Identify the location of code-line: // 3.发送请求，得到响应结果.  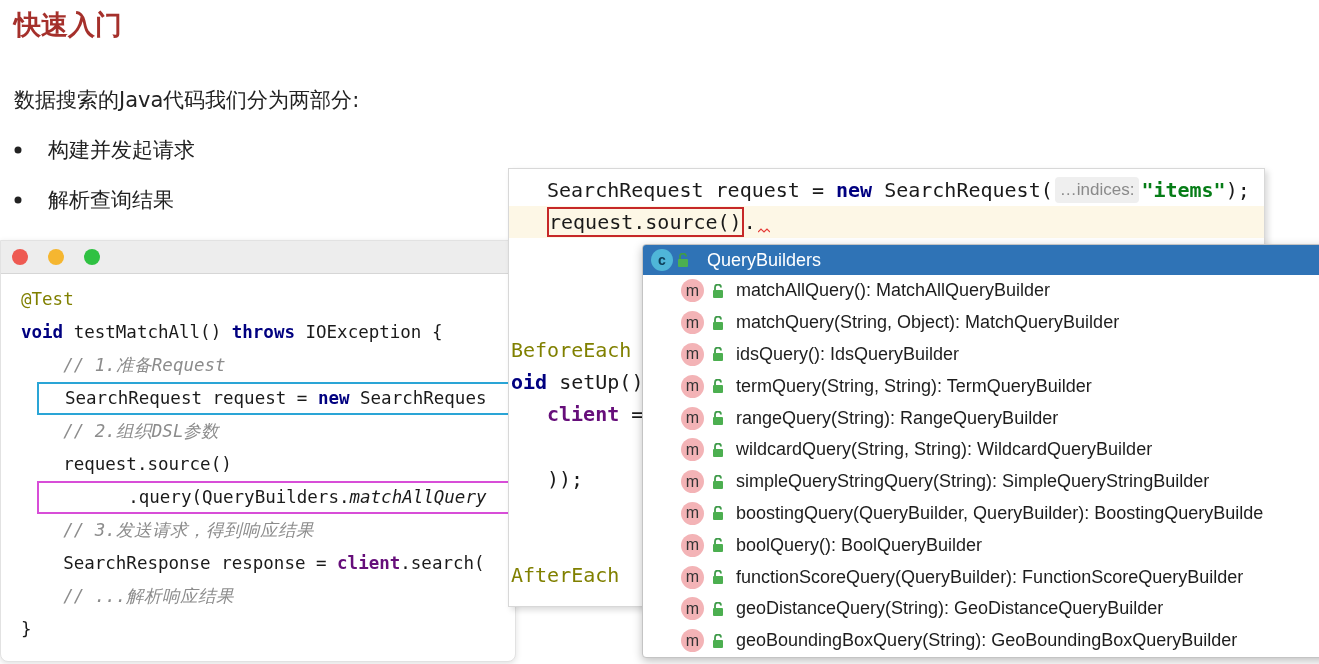
(188, 530).